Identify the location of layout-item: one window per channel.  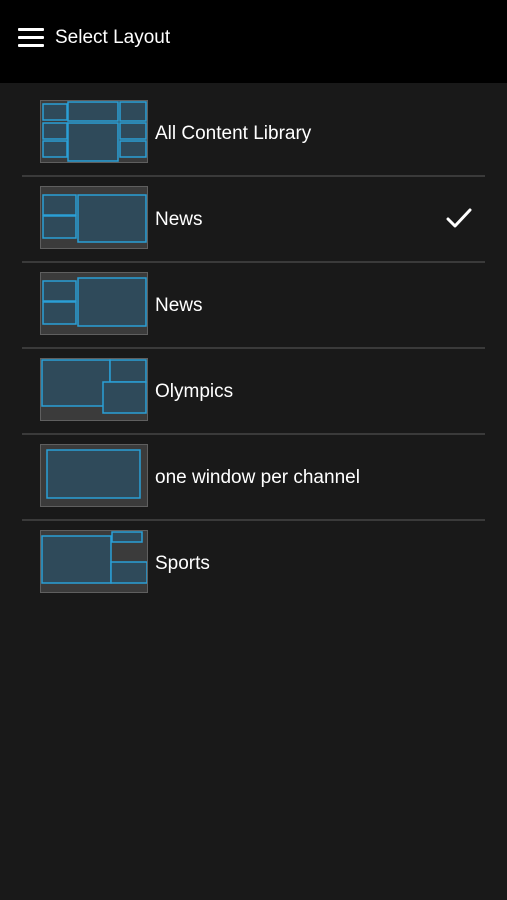
(253, 478).